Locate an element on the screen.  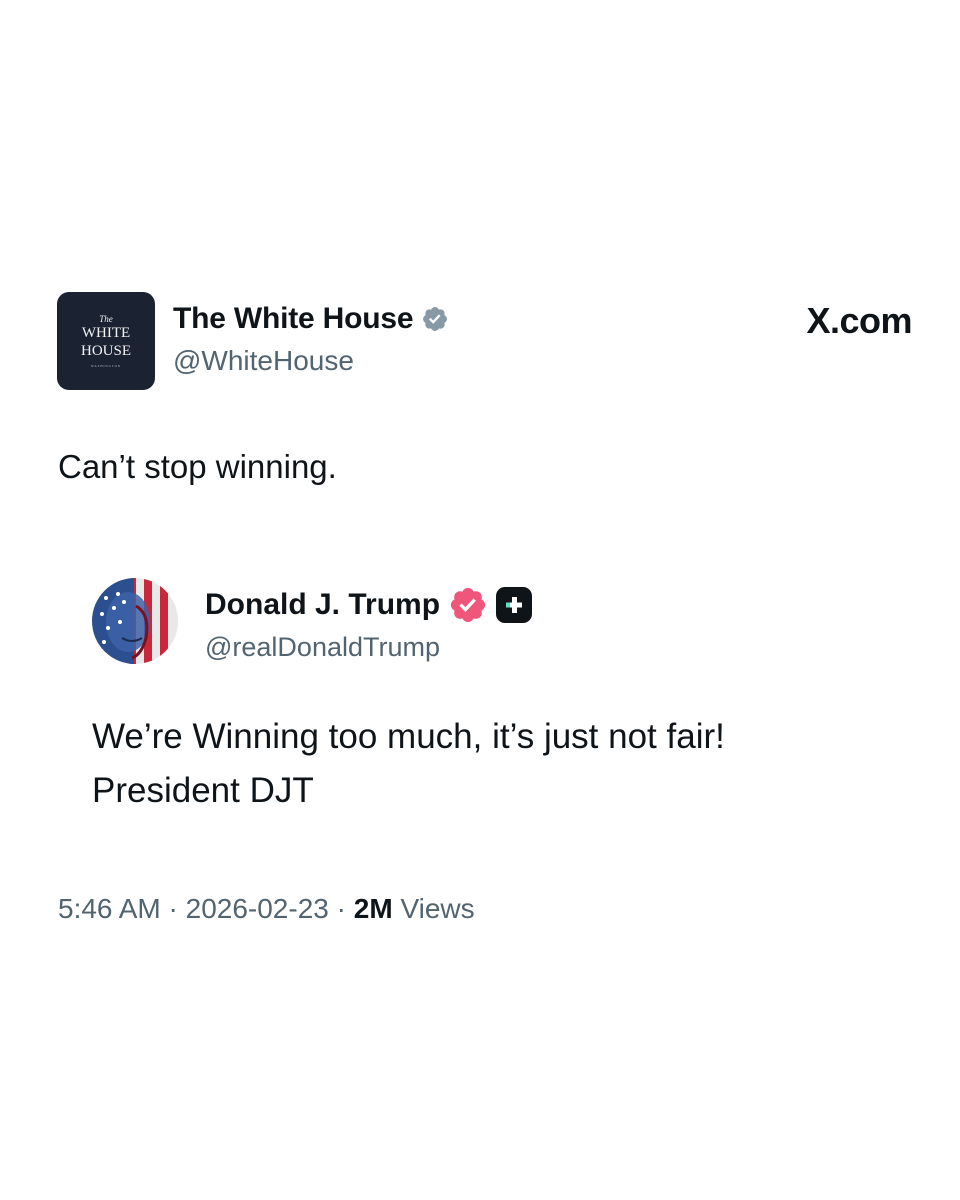
avatar-text-the: The is located at coordinates (106, 319).